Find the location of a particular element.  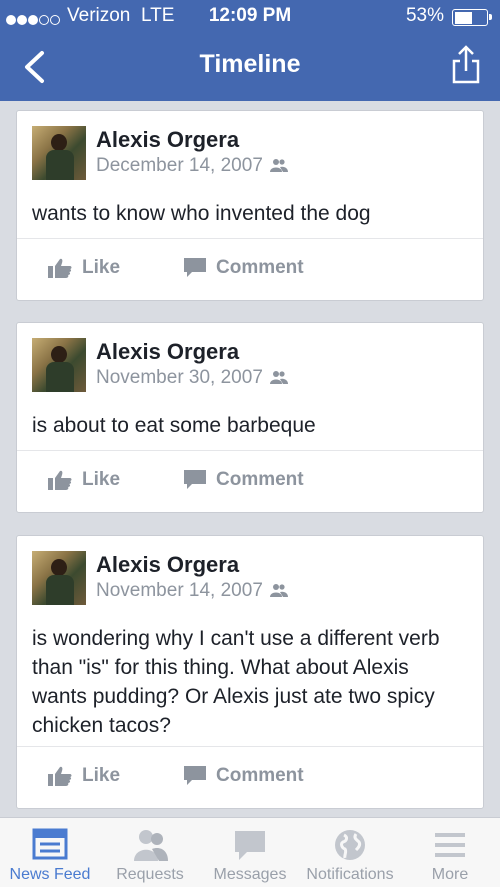

post-text: wants to know who invented the dog is located at coordinates (201, 213).